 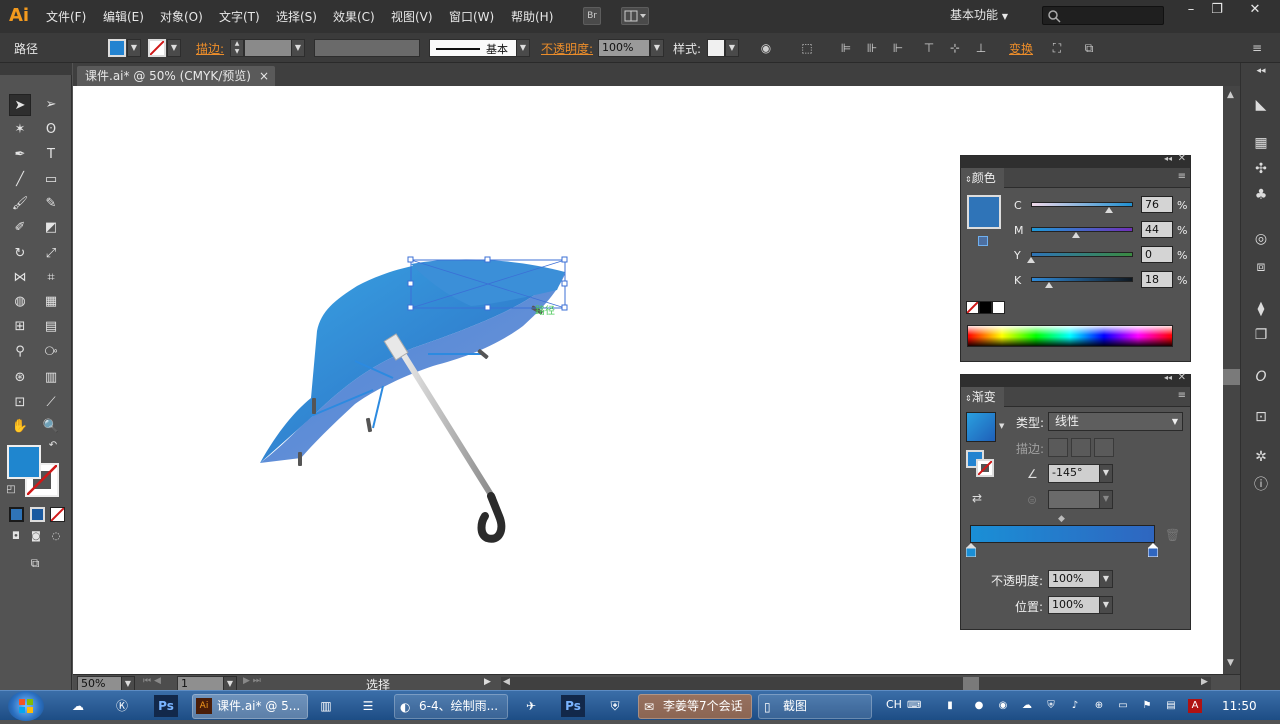 What do you see at coordinates (1075, 379) in the screenshot?
I see `gradient-panel-header: ◂◂ ✕` at bounding box center [1075, 379].